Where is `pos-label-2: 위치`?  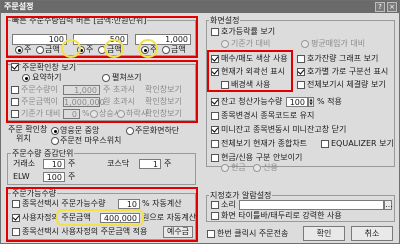 pos-label-2: 위치 is located at coordinates (23, 138).